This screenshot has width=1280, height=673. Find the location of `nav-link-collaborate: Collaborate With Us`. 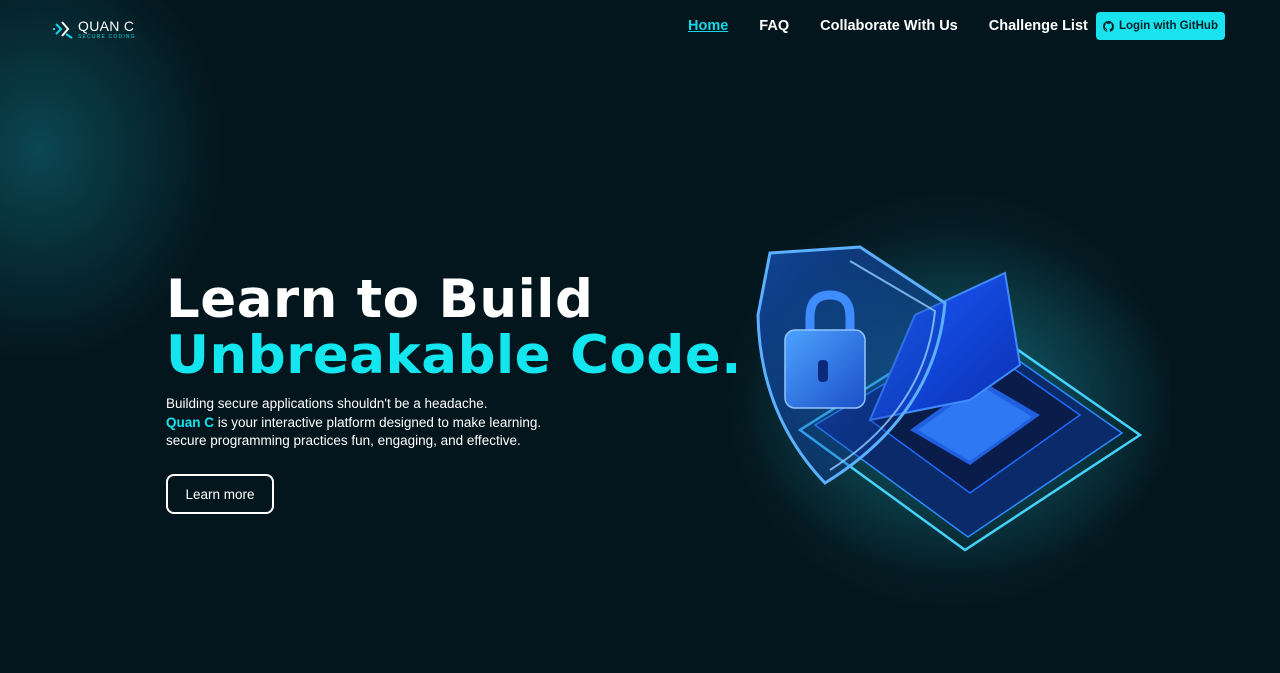

nav-link-collaborate: Collaborate With Us is located at coordinates (889, 26).